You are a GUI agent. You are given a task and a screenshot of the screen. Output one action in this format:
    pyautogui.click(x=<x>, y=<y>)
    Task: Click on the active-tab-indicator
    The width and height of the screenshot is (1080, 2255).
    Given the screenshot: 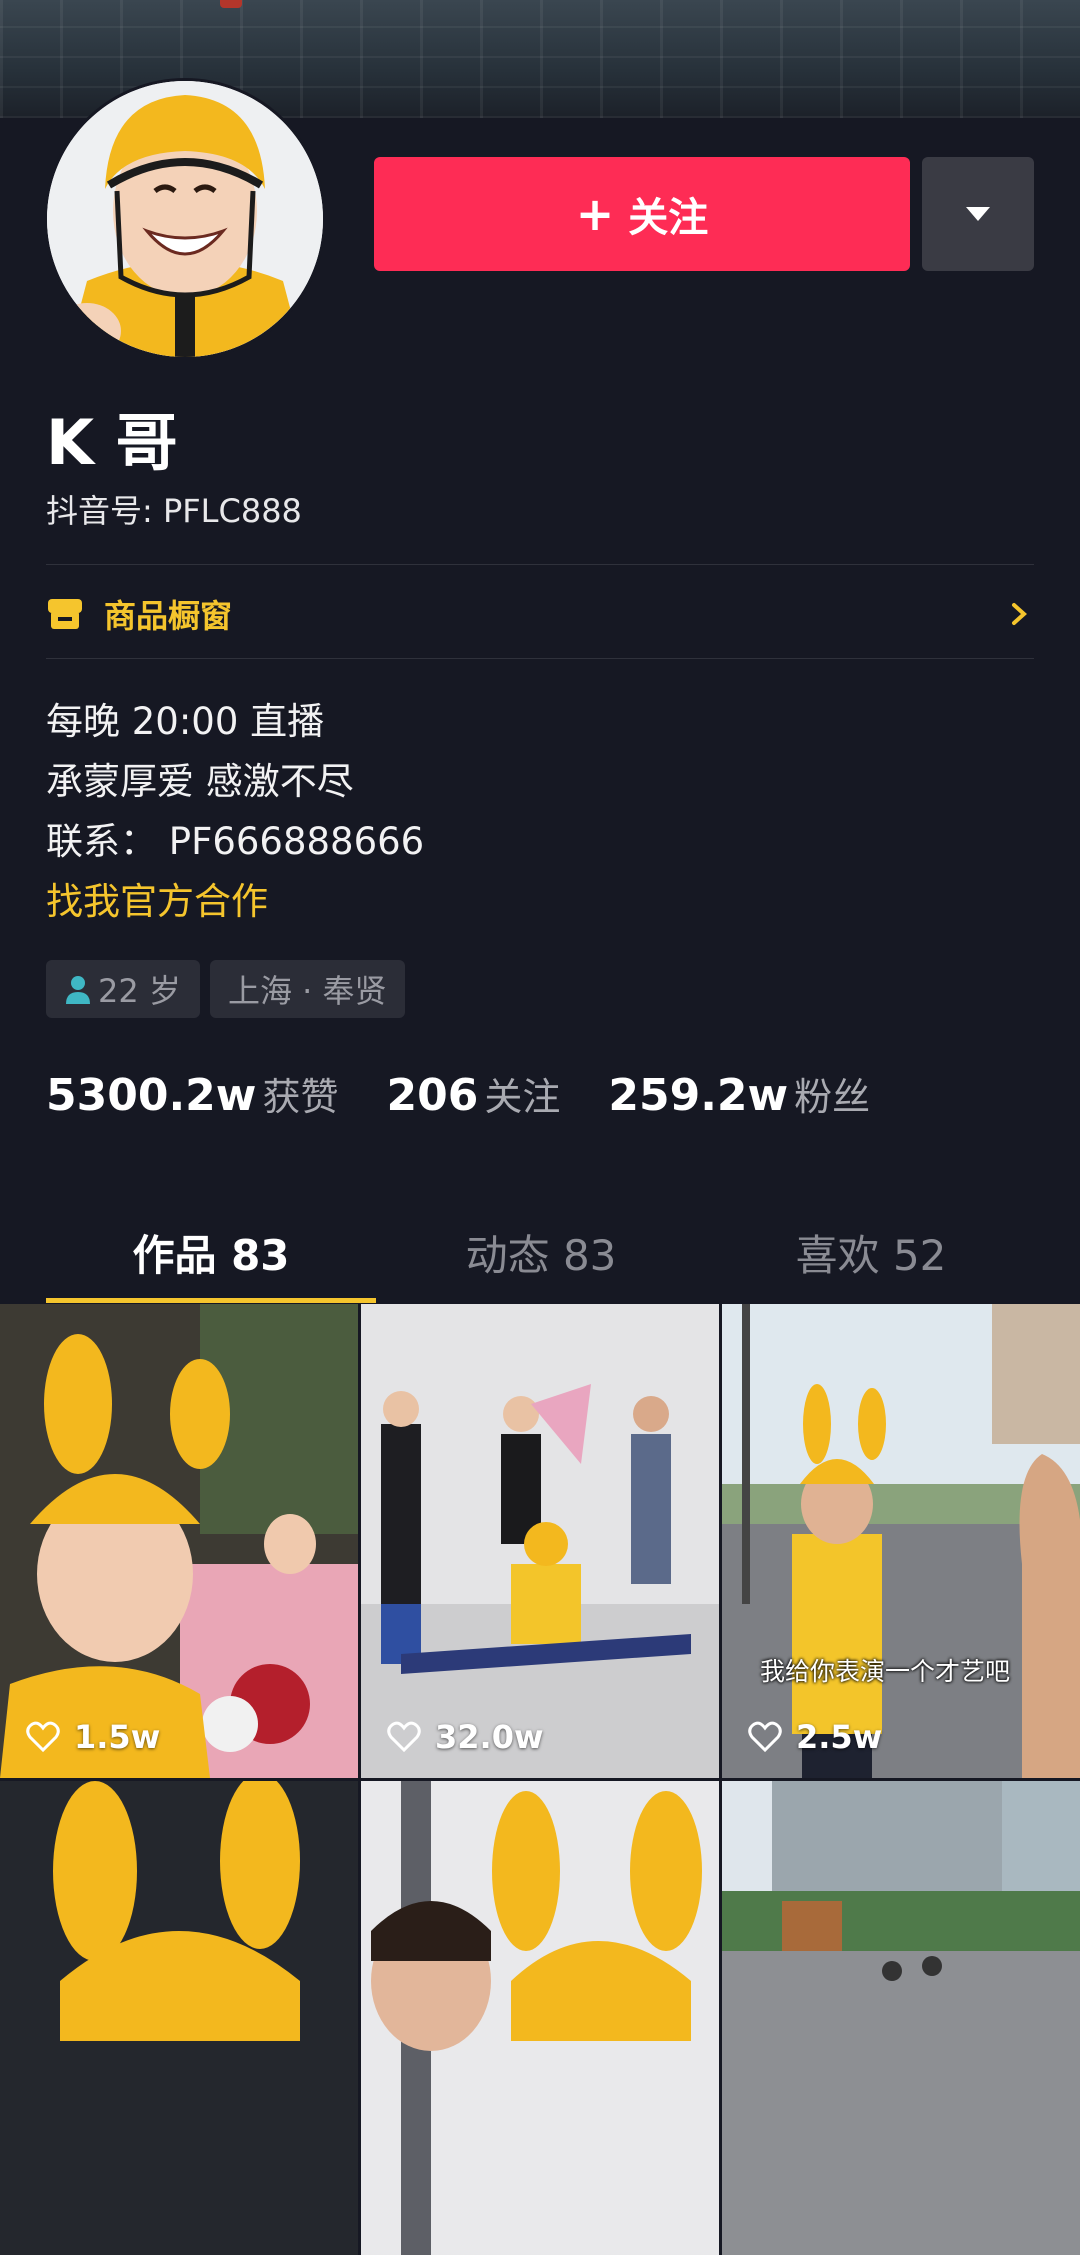 What is the action you would take?
    pyautogui.click(x=211, y=1300)
    